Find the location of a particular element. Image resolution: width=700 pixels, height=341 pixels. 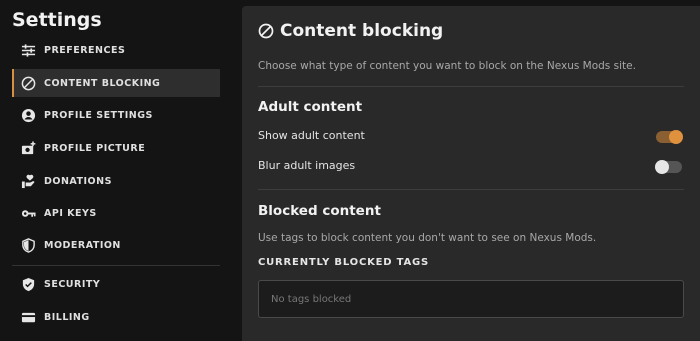

sidebar-item-label: PROFILE PICTURE is located at coordinates (95, 148).